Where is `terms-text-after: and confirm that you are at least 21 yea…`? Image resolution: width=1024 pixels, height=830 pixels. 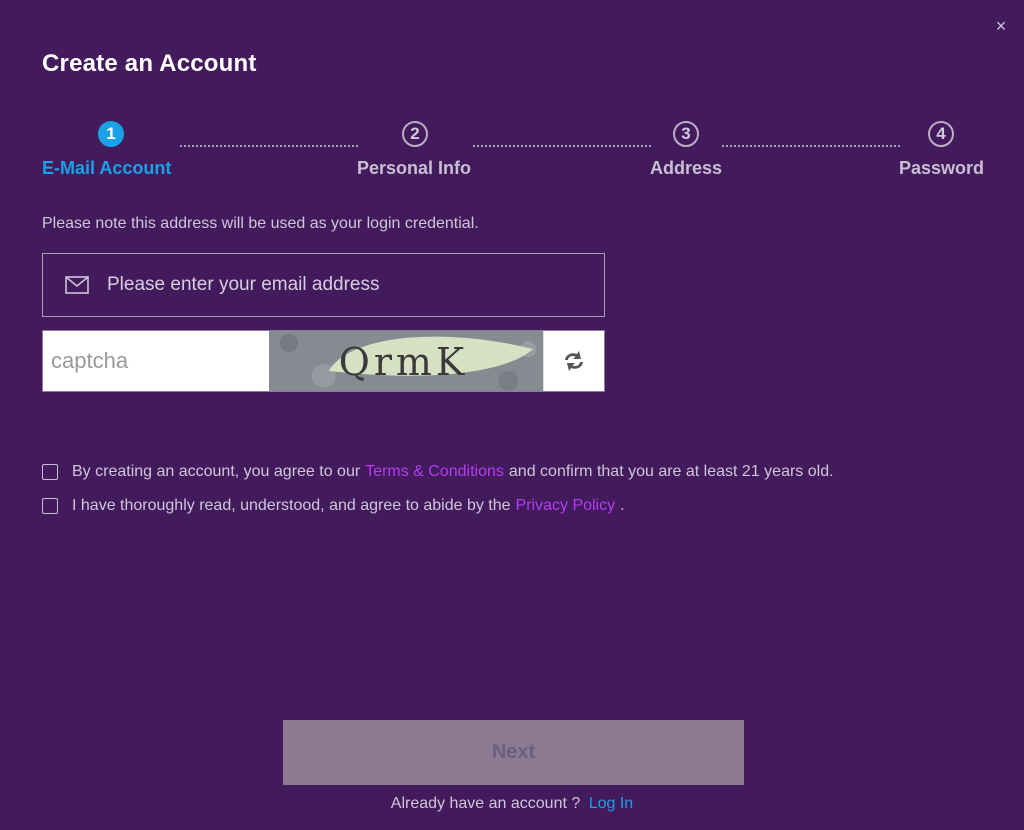
terms-text-after: and confirm that you are at least 21 yea… is located at coordinates (671, 471).